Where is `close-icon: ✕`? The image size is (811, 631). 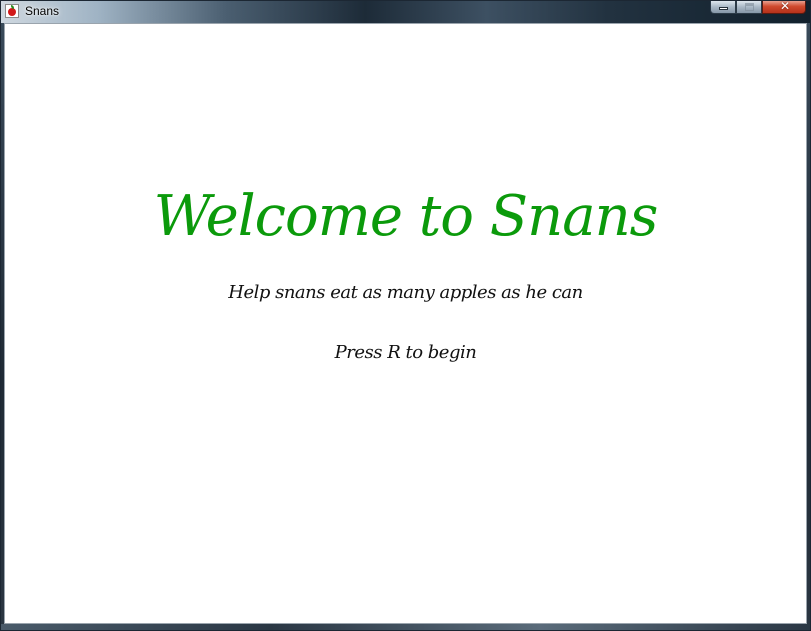 close-icon: ✕ is located at coordinates (785, 6).